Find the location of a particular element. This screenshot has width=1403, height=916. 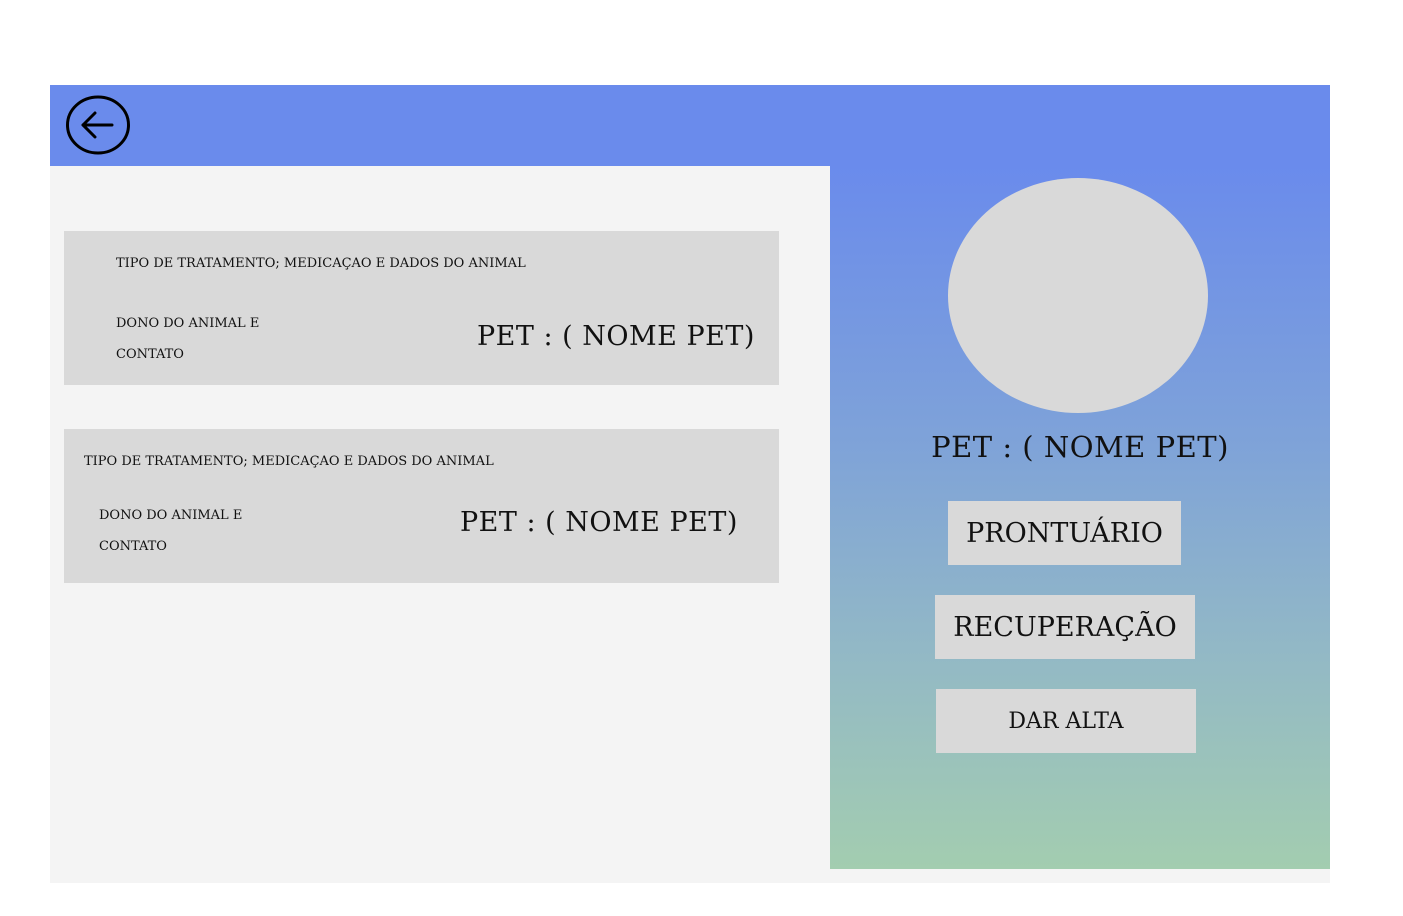

back-button is located at coordinates (98, 125).